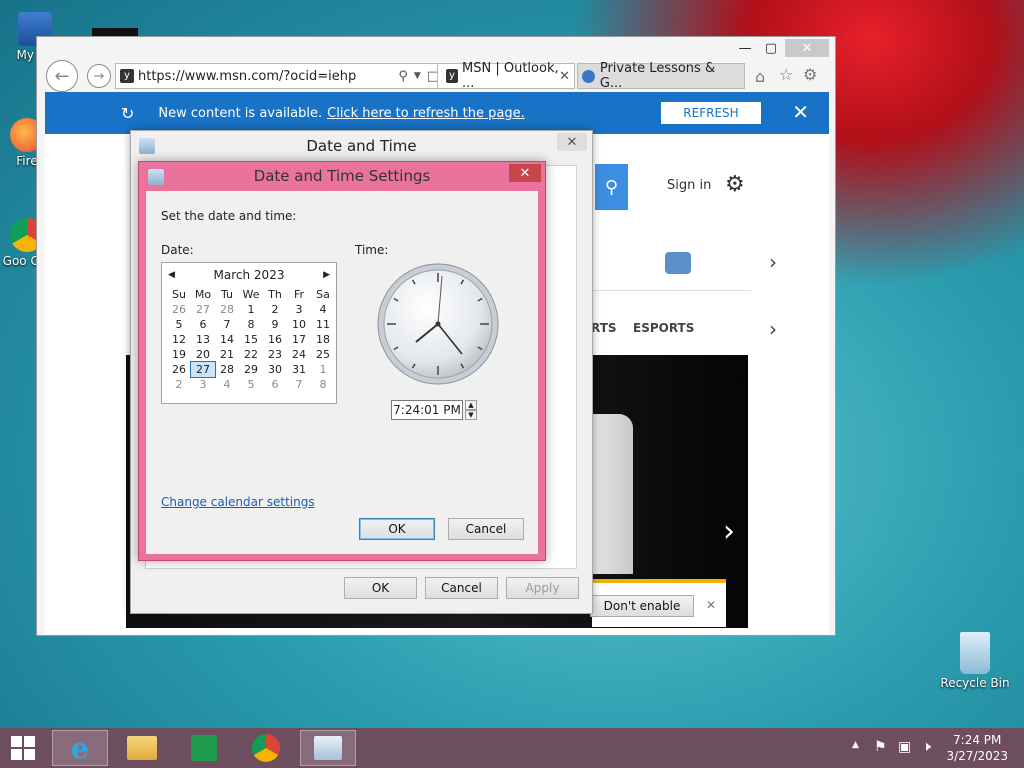 The width and height of the screenshot is (1024, 768). What do you see at coordinates (275, 324) in the screenshot?
I see `calendar-day: 9` at bounding box center [275, 324].